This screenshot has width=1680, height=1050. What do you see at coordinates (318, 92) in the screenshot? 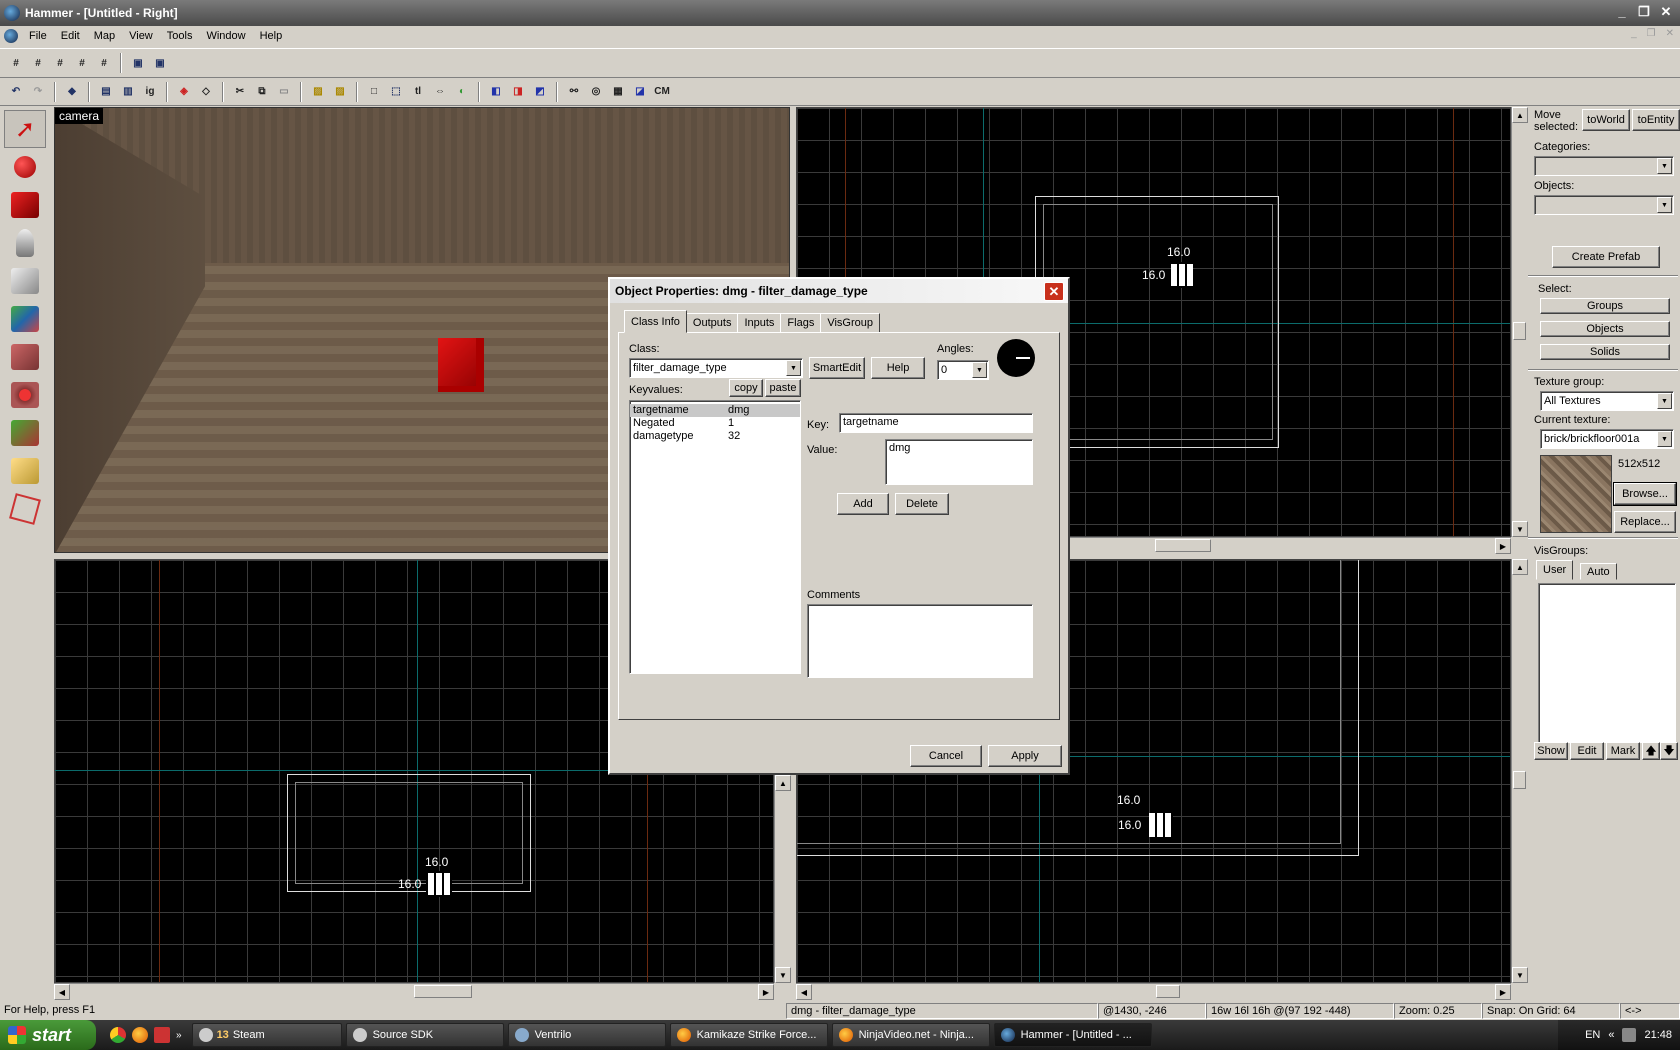
I see `hollow-icon: ▨` at bounding box center [318, 92].